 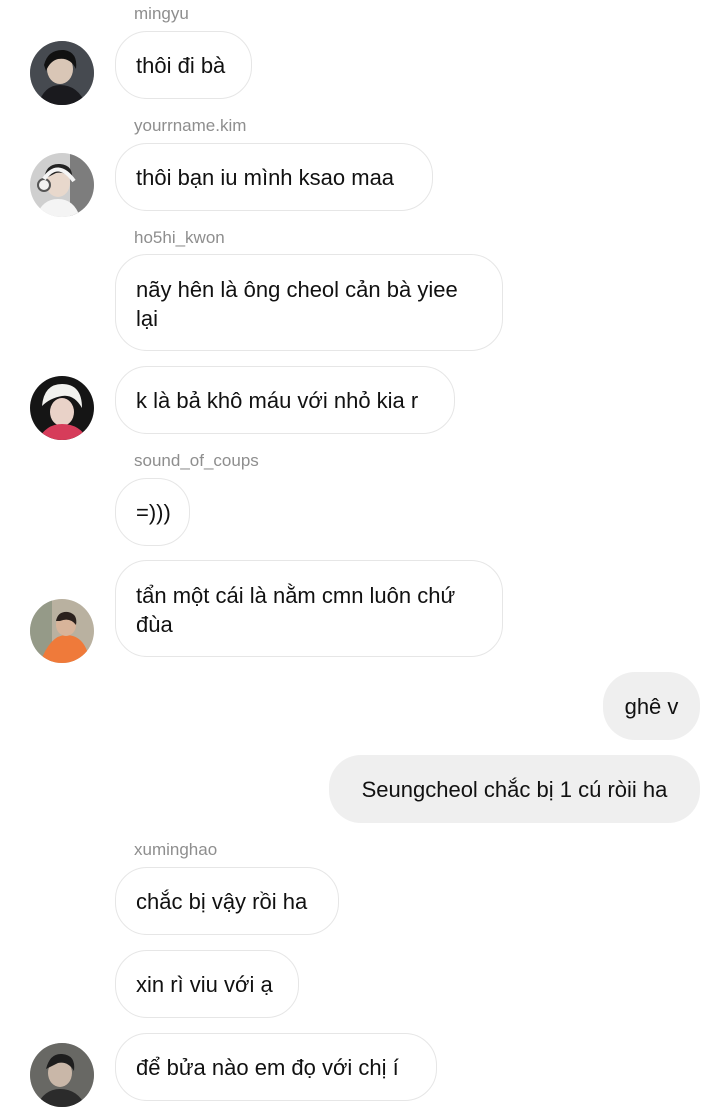 I want to click on message-text: k là bả khô máu với nhỏ kia r, so click(x=277, y=400).